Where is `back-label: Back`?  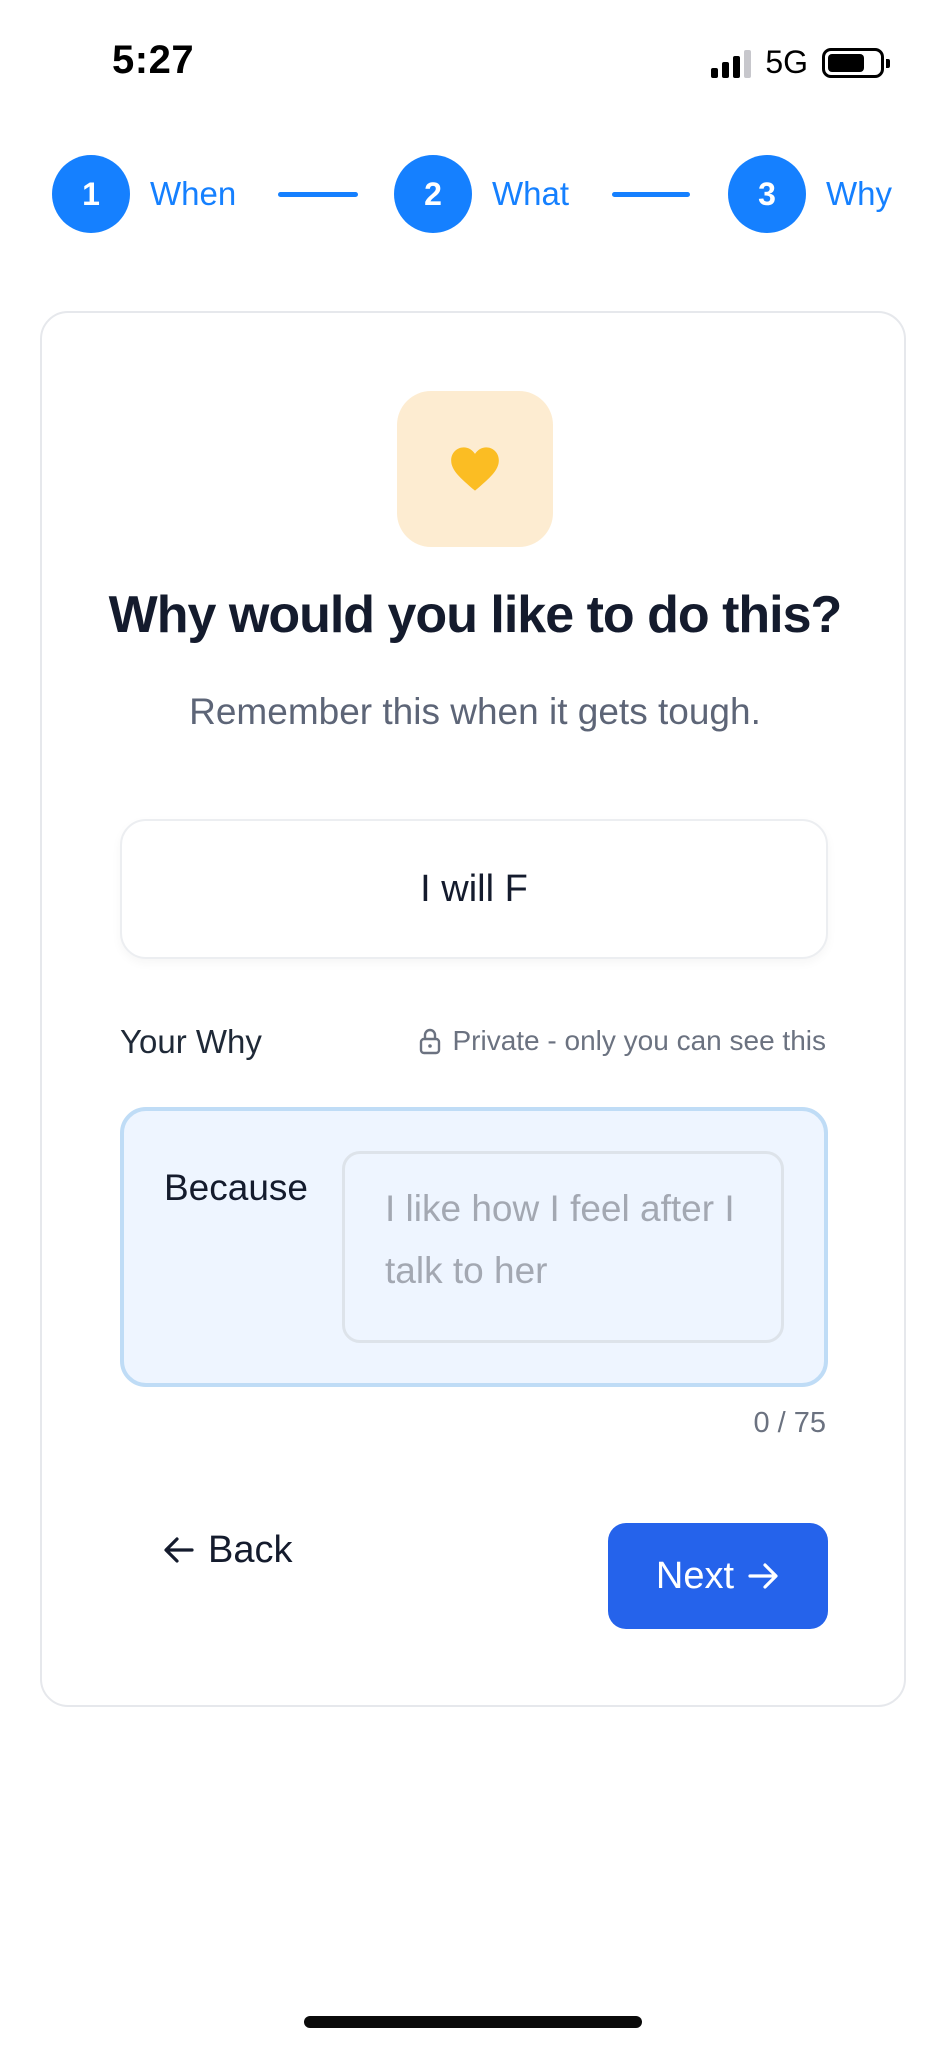
back-label: Back is located at coordinates (250, 1549).